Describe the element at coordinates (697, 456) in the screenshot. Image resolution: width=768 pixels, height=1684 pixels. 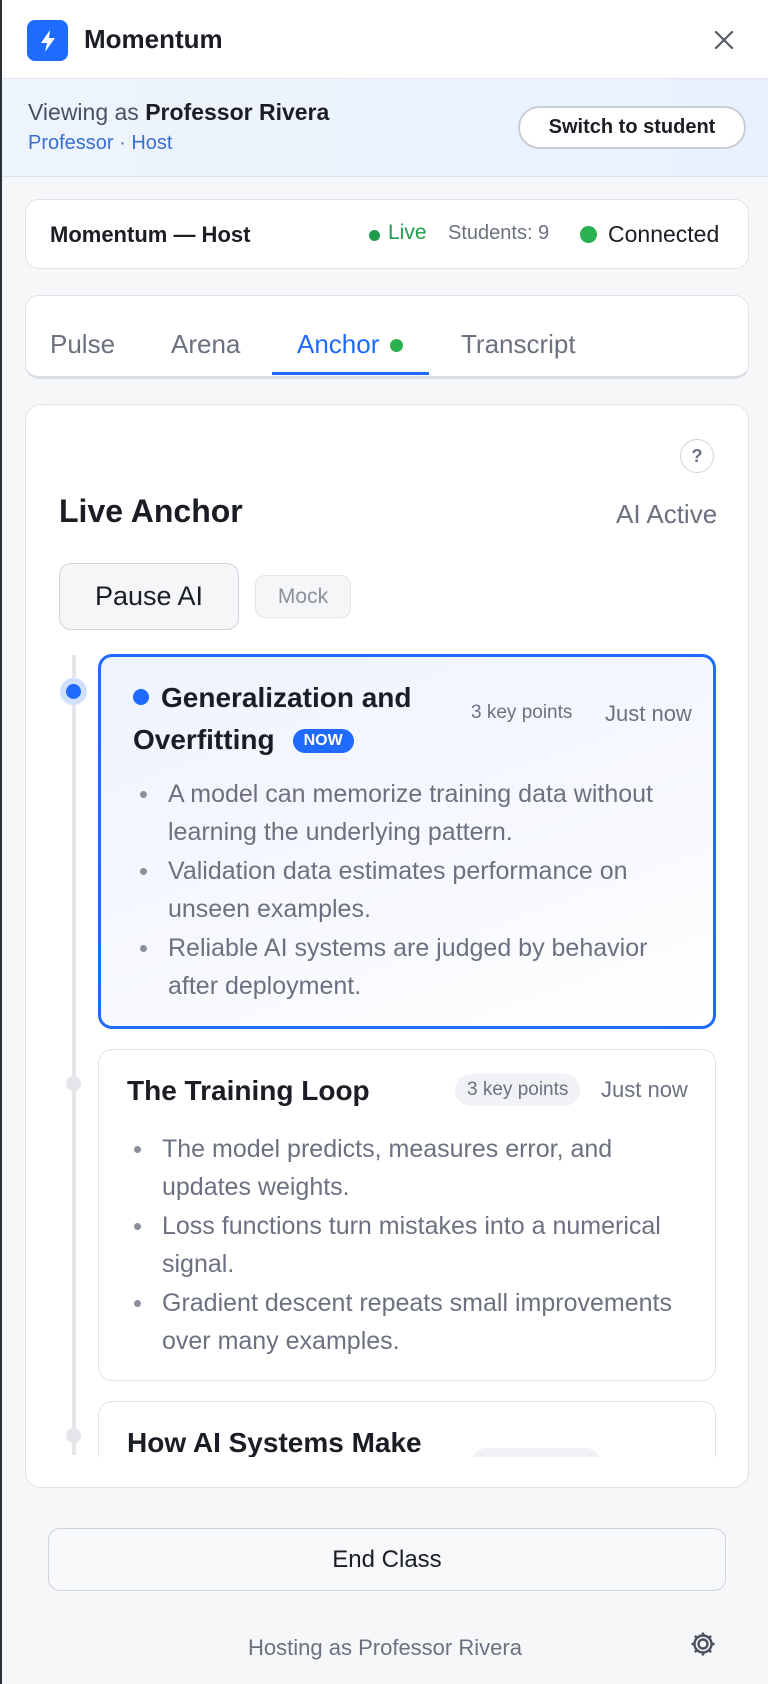
I see `help-button: ?` at that location.